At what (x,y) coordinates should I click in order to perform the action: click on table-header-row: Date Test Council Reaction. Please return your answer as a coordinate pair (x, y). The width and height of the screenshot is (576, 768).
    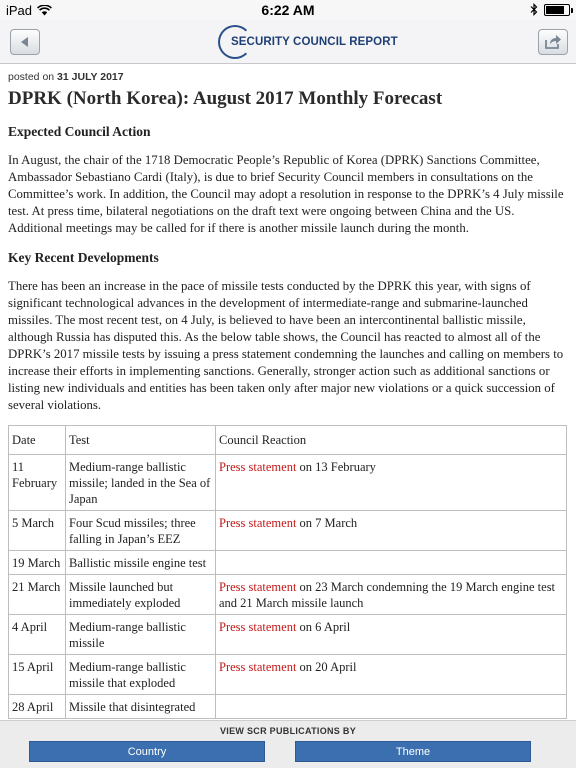
    Looking at the image, I should click on (287, 440).